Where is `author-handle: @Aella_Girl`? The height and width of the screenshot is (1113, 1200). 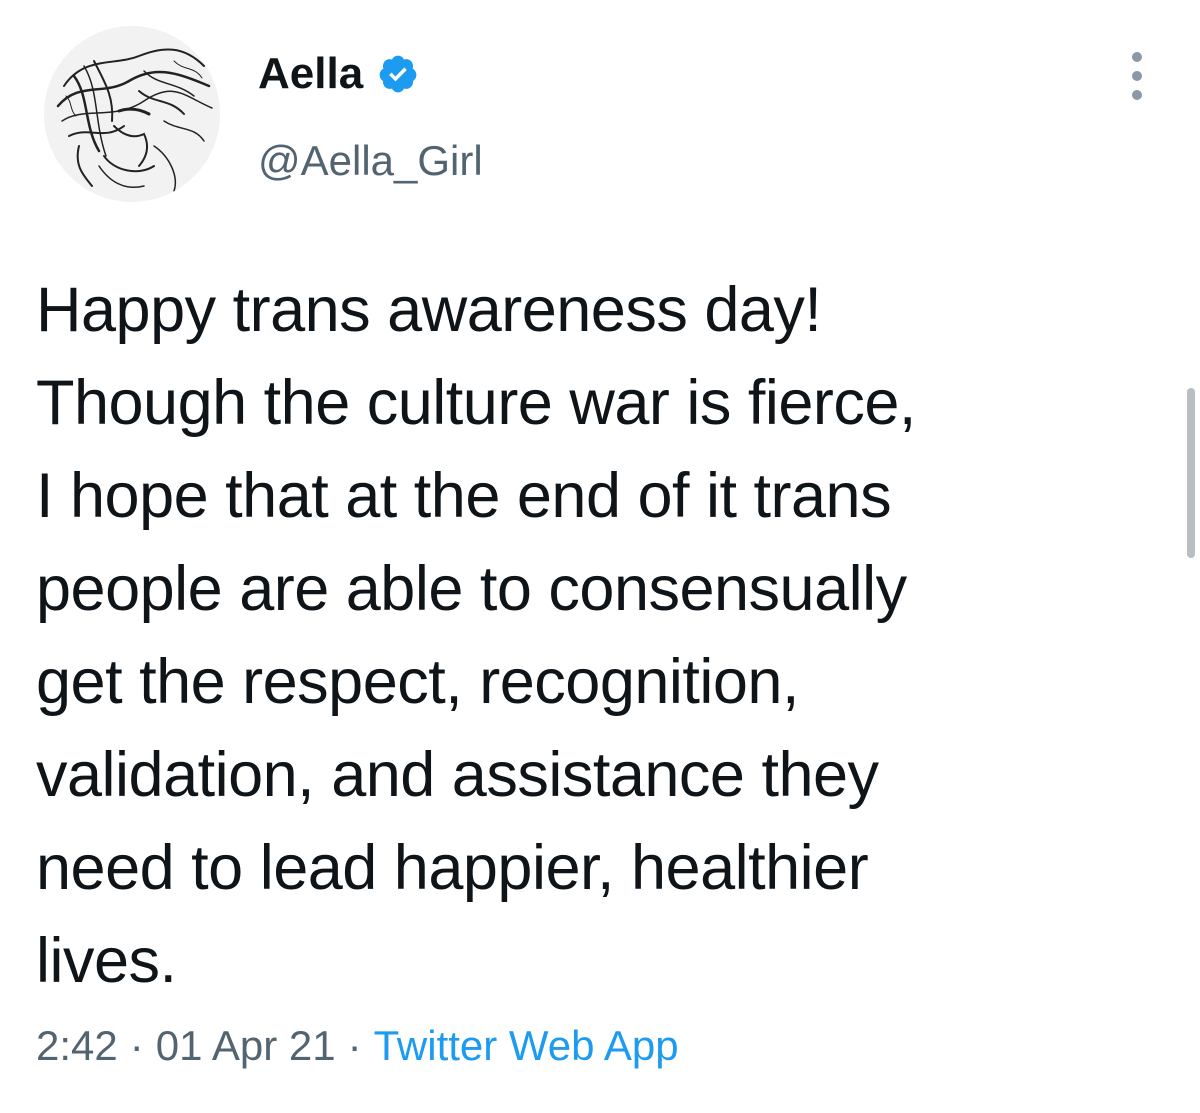
author-handle: @Aella_Girl is located at coordinates (370, 161).